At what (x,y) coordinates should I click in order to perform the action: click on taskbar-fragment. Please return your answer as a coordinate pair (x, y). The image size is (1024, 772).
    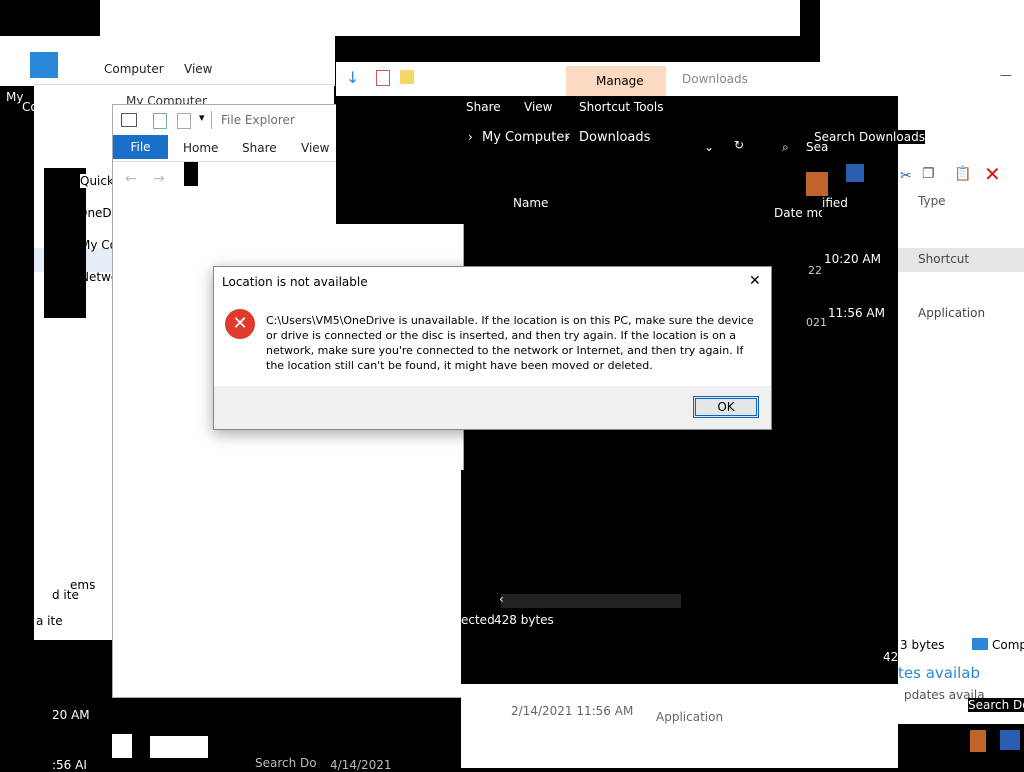
    Looking at the image, I should click on (179, 747).